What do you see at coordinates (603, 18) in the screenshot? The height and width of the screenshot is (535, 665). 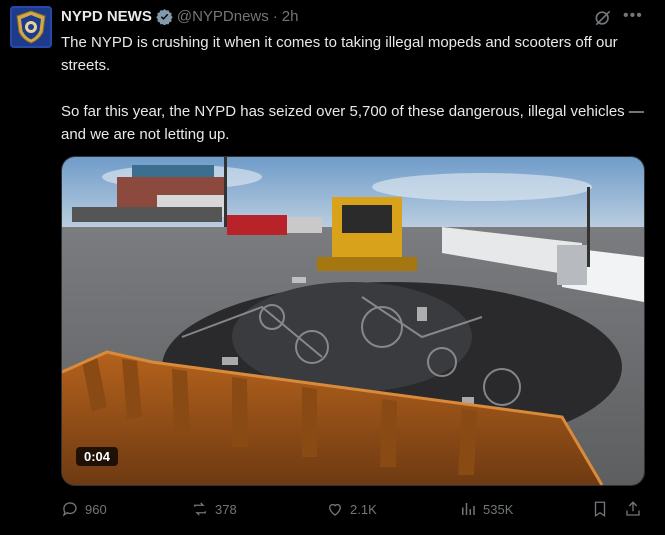 I see `grok-icon` at bounding box center [603, 18].